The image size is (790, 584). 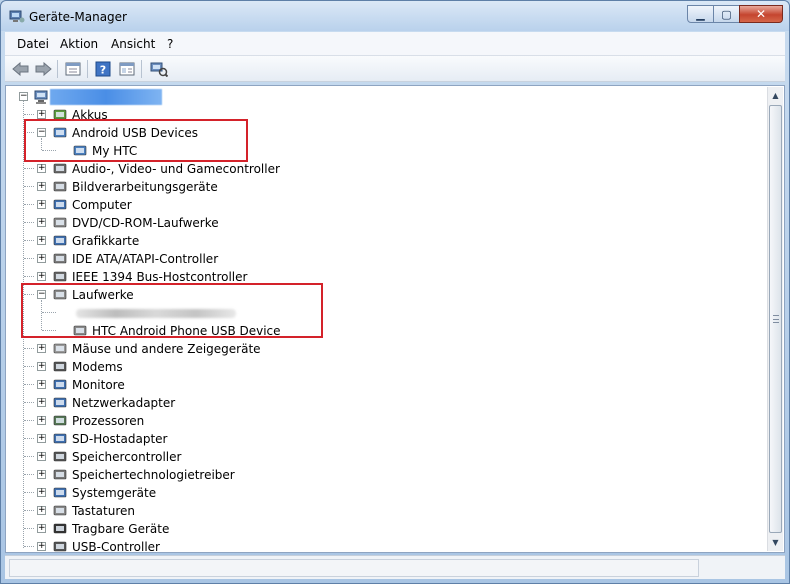 What do you see at coordinates (103, 511) in the screenshot?
I see `tree-category-label: Tastaturen` at bounding box center [103, 511].